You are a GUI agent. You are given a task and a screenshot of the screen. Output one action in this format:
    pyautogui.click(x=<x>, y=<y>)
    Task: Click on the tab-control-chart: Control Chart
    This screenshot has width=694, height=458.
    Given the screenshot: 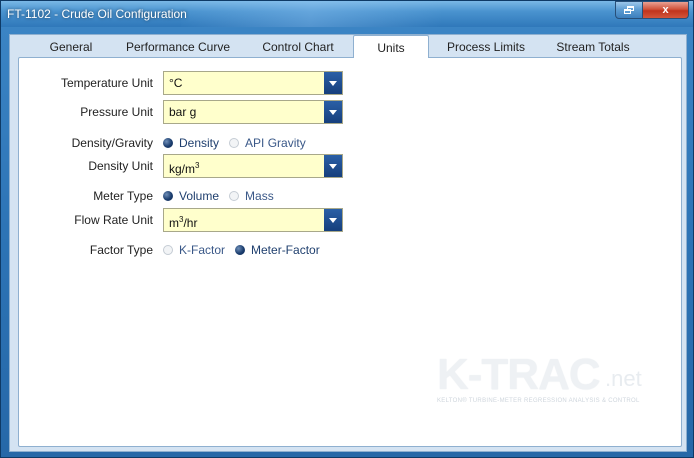 What is the action you would take?
    pyautogui.click(x=298, y=48)
    